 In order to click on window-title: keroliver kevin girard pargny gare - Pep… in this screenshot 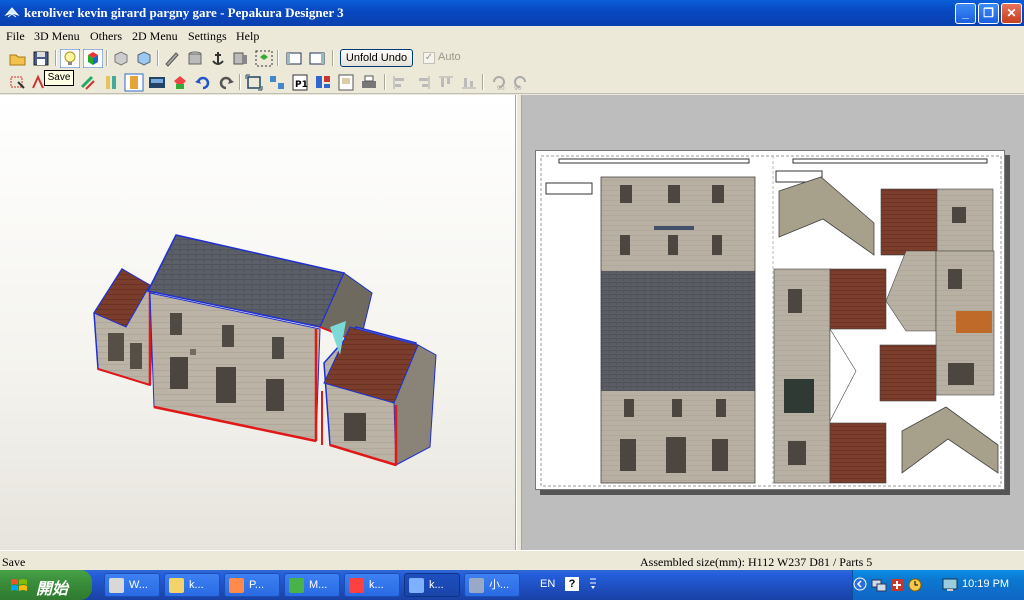, I will do `click(184, 12)`.